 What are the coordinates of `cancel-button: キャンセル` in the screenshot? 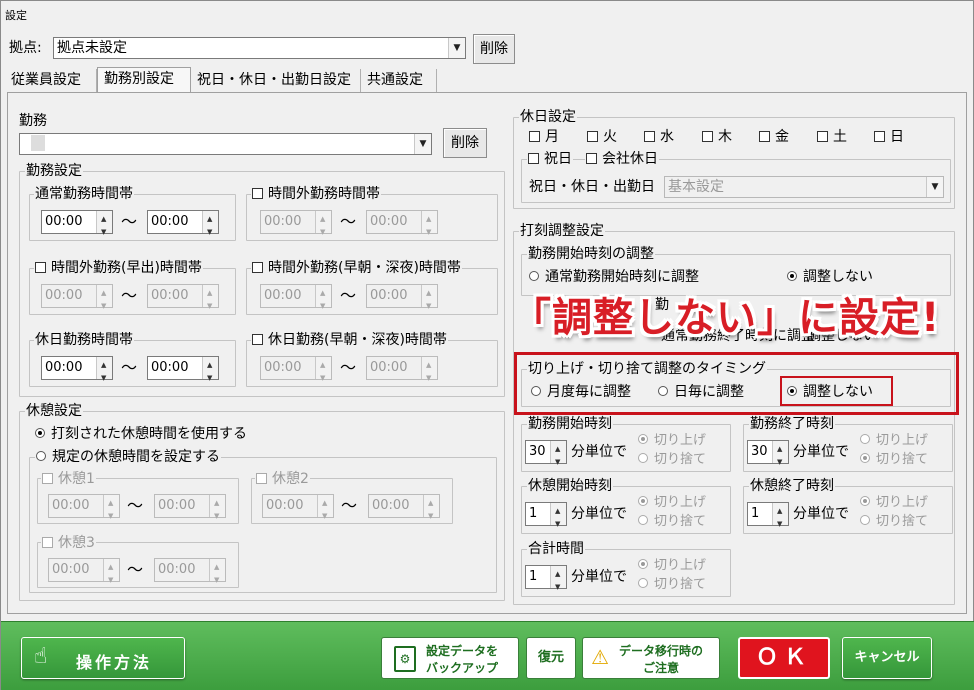 It's located at (887, 658).